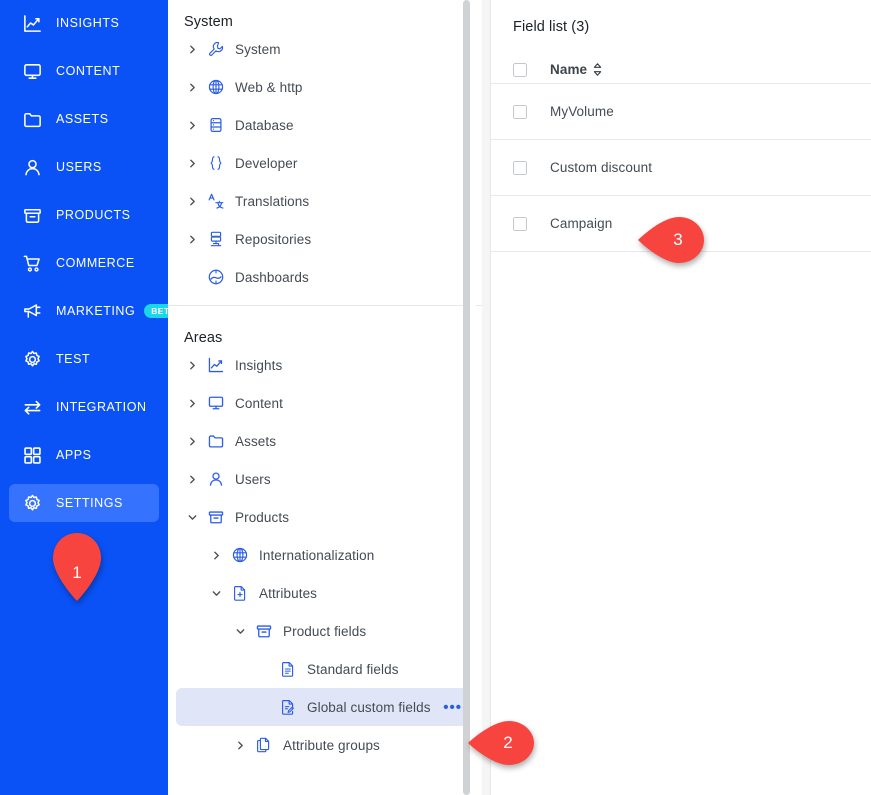  I want to click on tree-item-internationalization: Internationalization, so click(325, 555).